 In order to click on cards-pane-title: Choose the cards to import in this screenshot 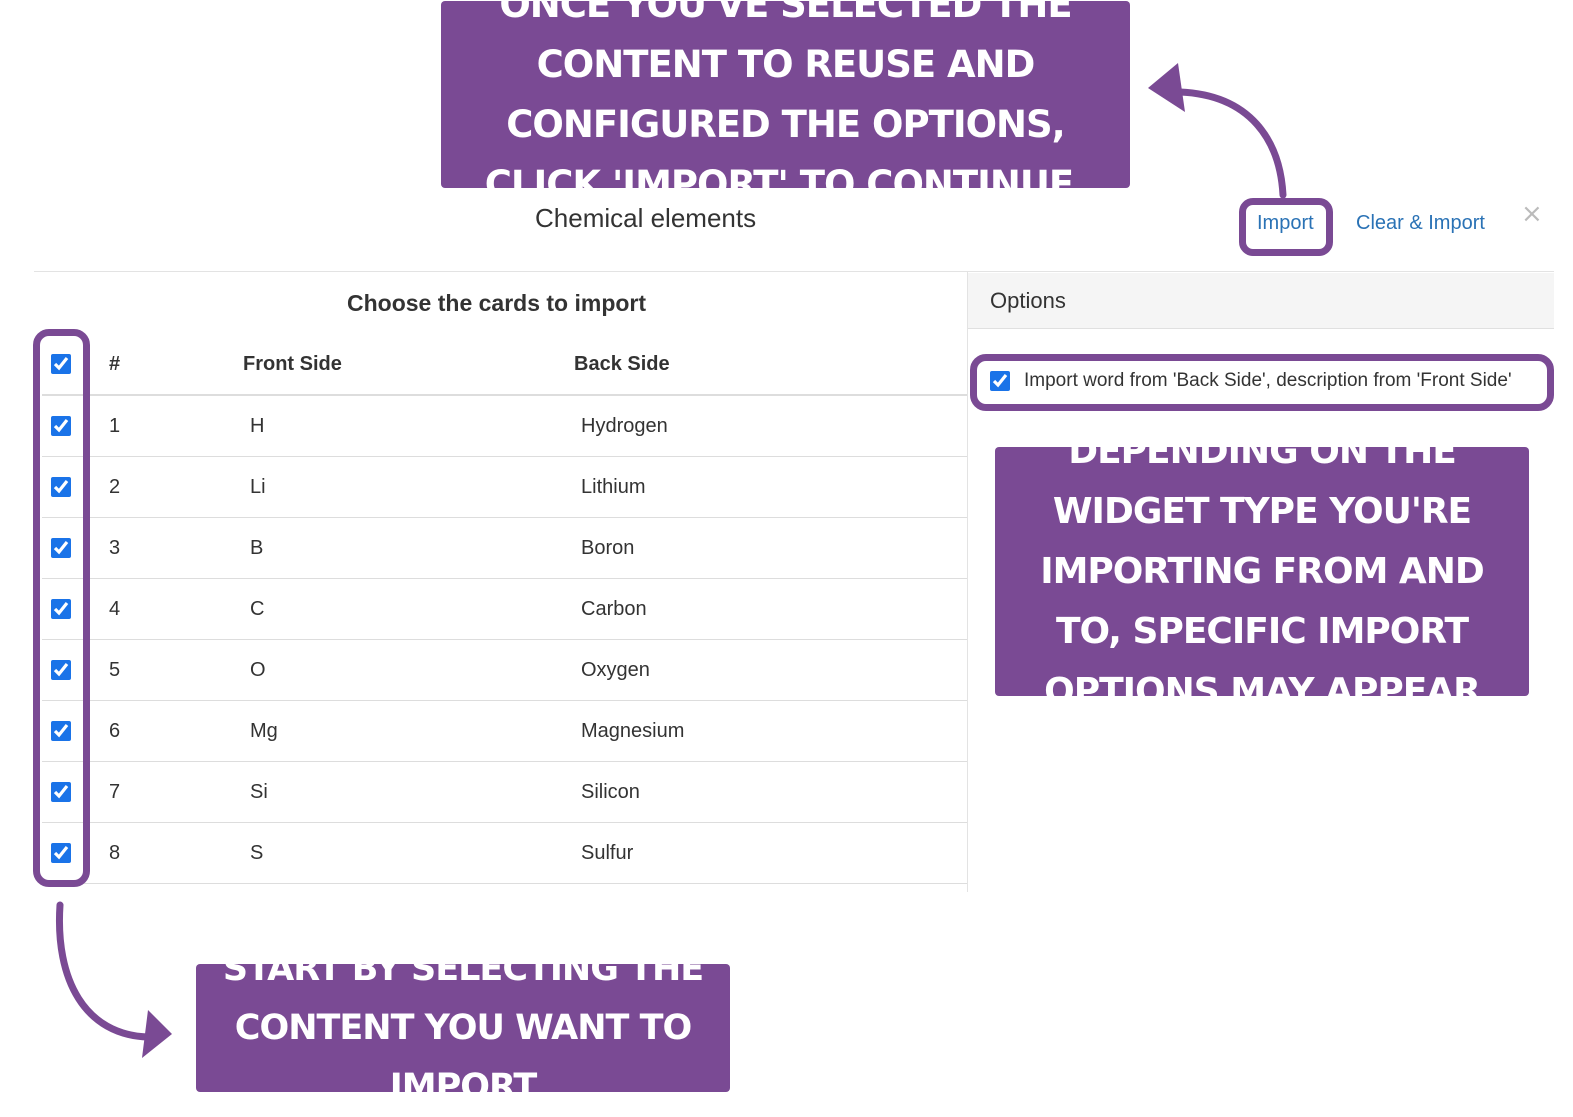, I will do `click(497, 303)`.